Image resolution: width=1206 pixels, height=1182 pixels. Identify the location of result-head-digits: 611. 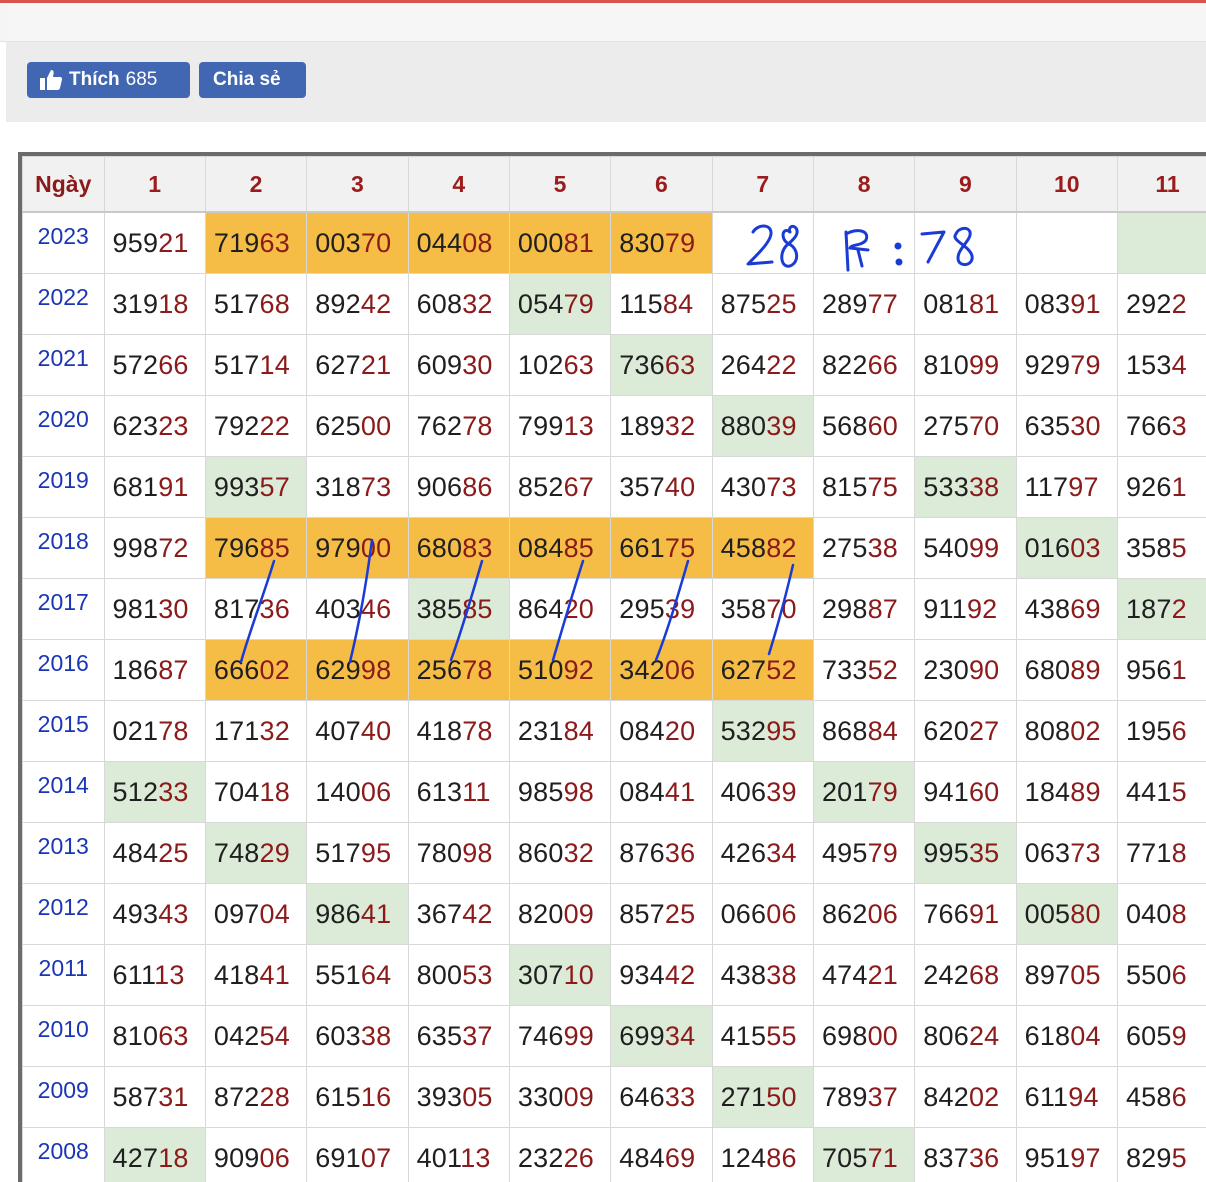
(1047, 1097).